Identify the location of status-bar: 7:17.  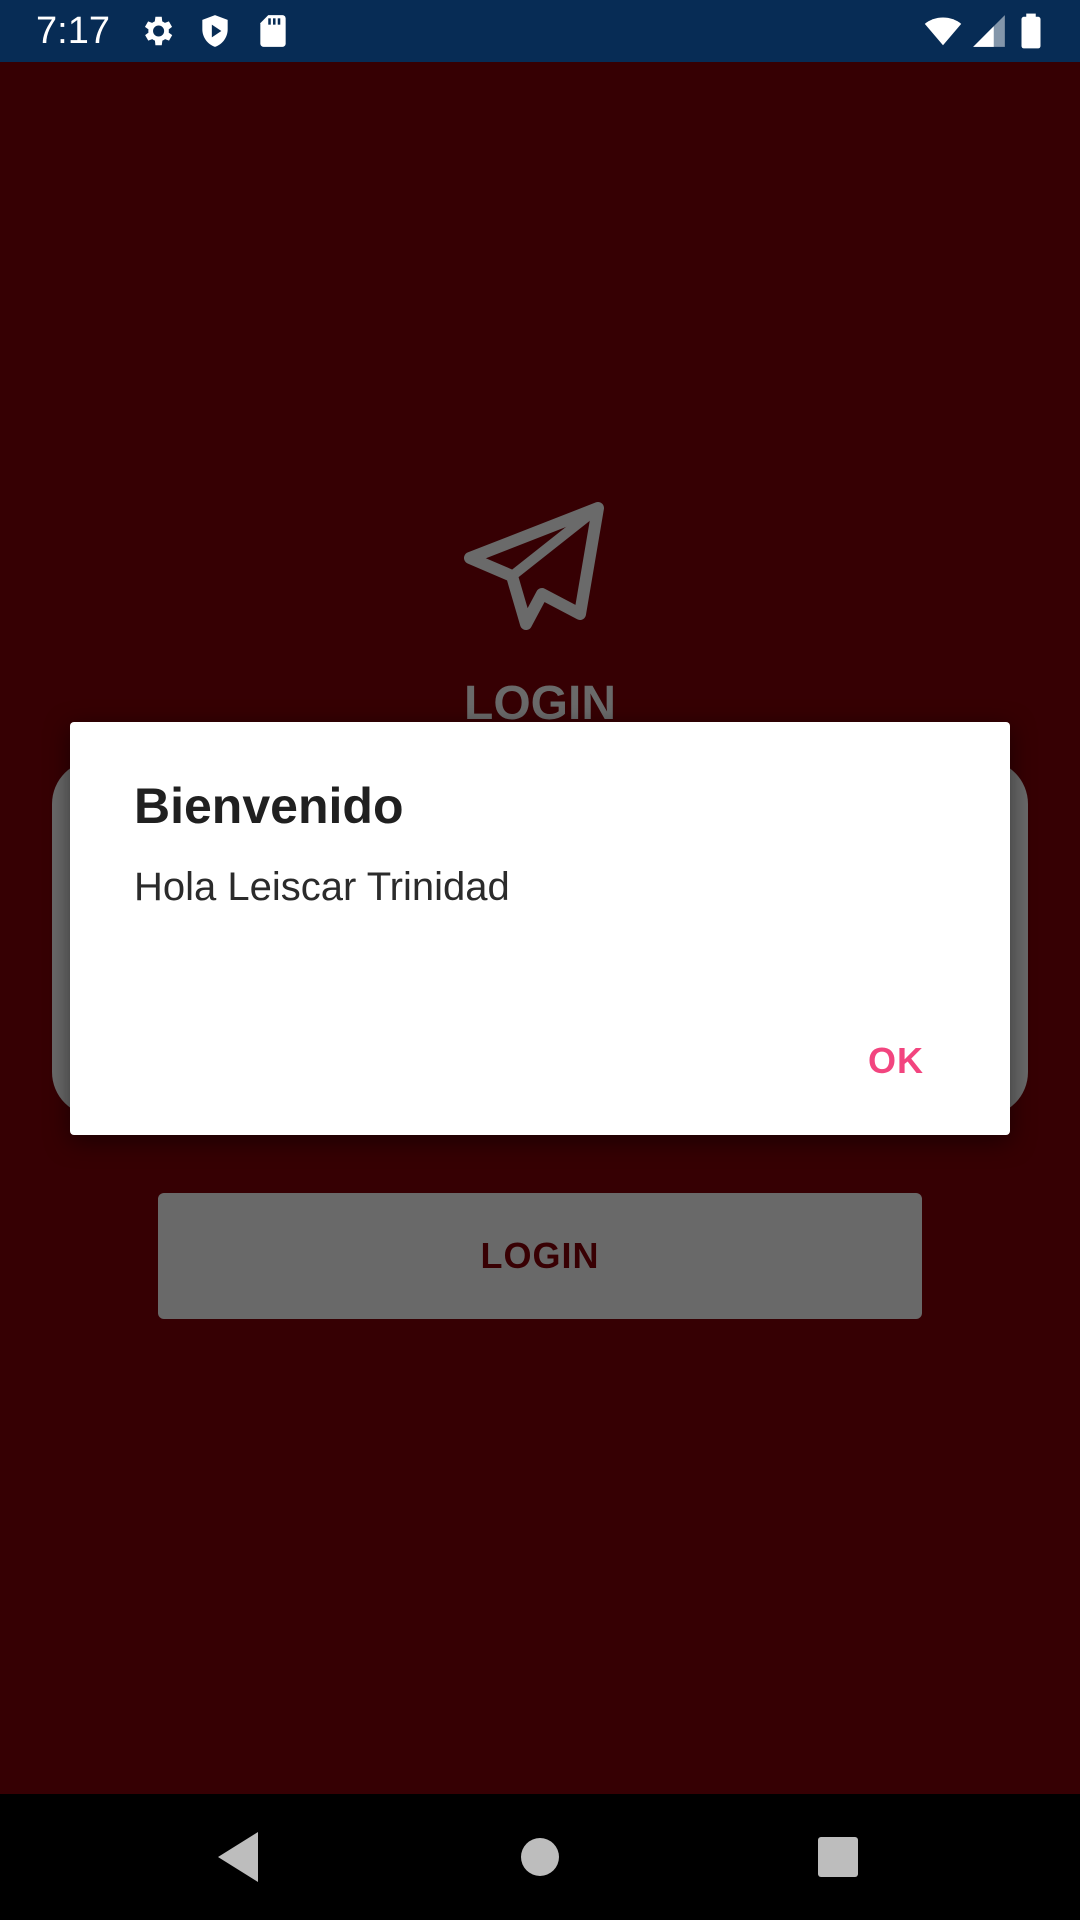
(540, 31).